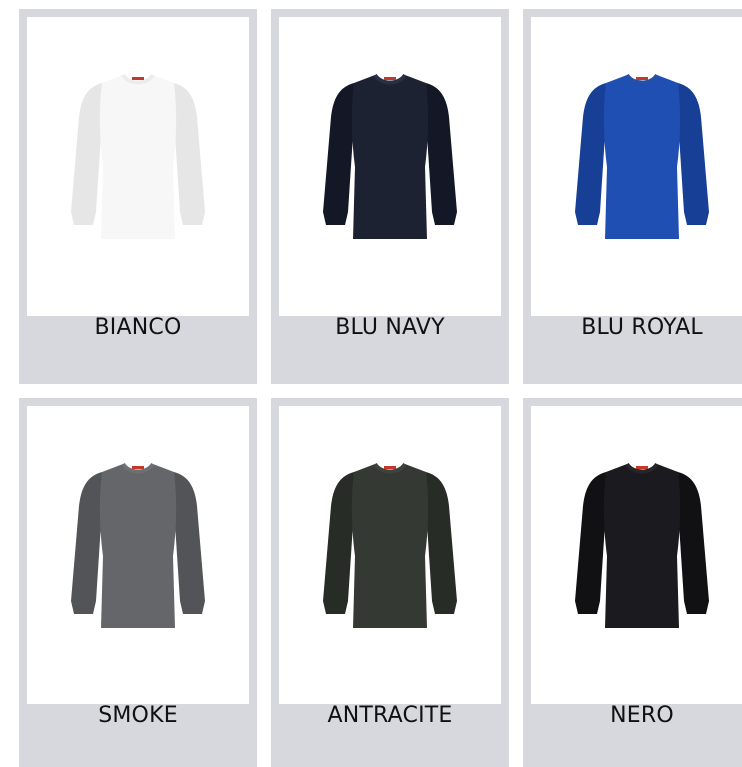  Describe the element at coordinates (642, 715) in the screenshot. I see `color-label: NERO` at that location.